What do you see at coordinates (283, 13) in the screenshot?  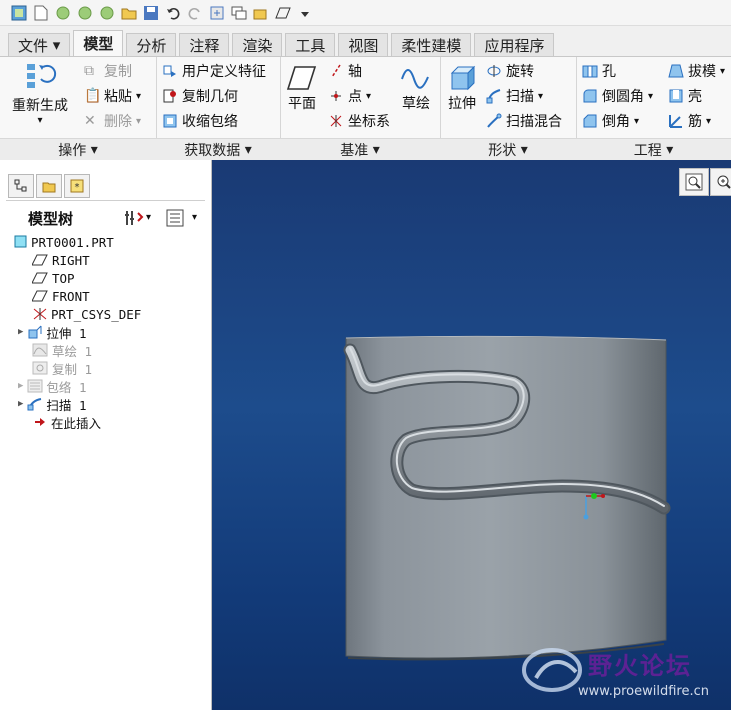 I see `plane-icon` at bounding box center [283, 13].